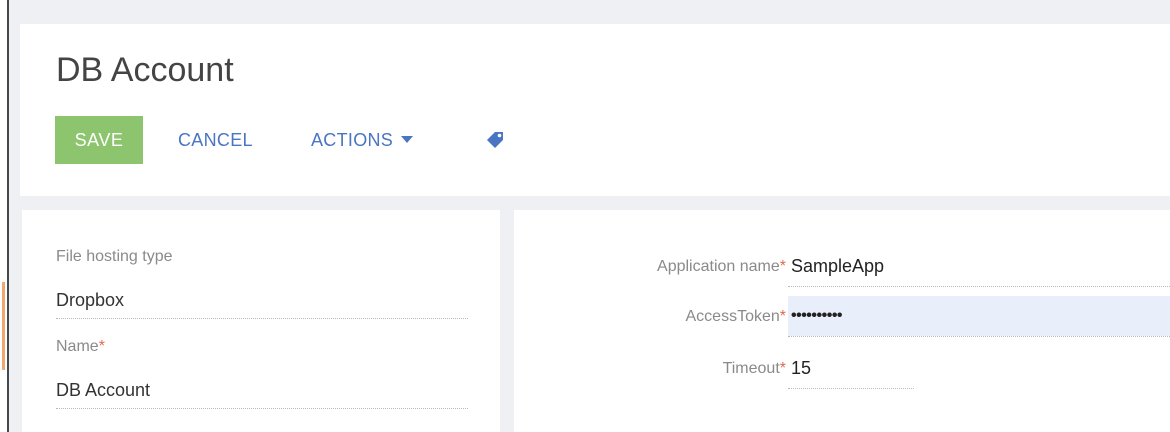 The image size is (1170, 432). I want to click on tag-button, so click(495, 141).